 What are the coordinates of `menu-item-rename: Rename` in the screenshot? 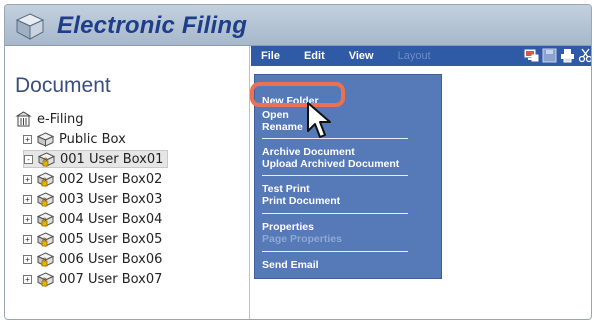 It's located at (282, 127).